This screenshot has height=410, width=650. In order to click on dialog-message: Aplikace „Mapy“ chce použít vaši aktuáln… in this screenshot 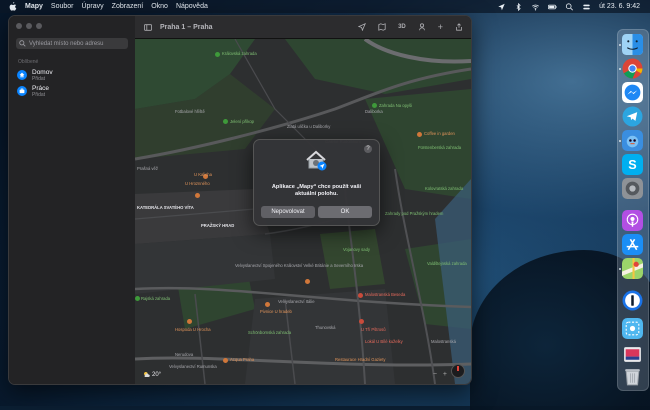, I will do `click(316, 190)`.